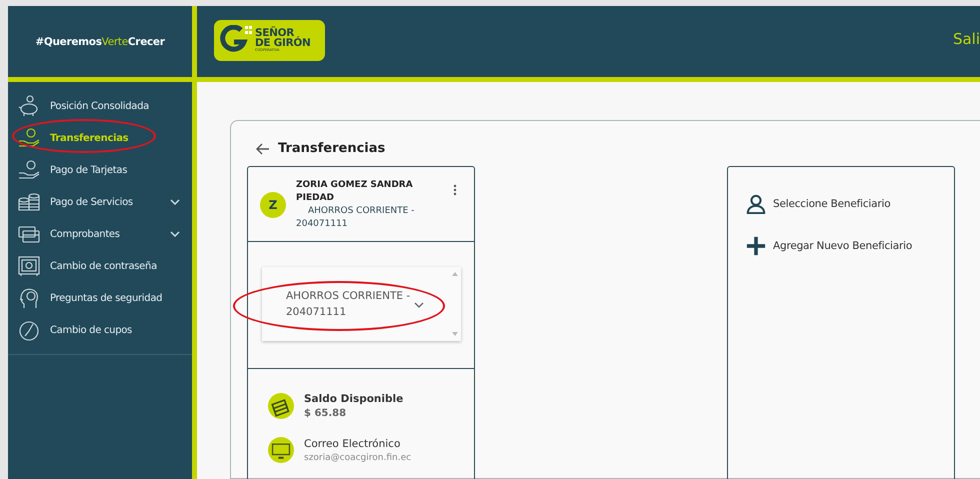 The height and width of the screenshot is (479, 980). What do you see at coordinates (353, 444) in the screenshot?
I see `detail-label: Correo Electrónico` at bounding box center [353, 444].